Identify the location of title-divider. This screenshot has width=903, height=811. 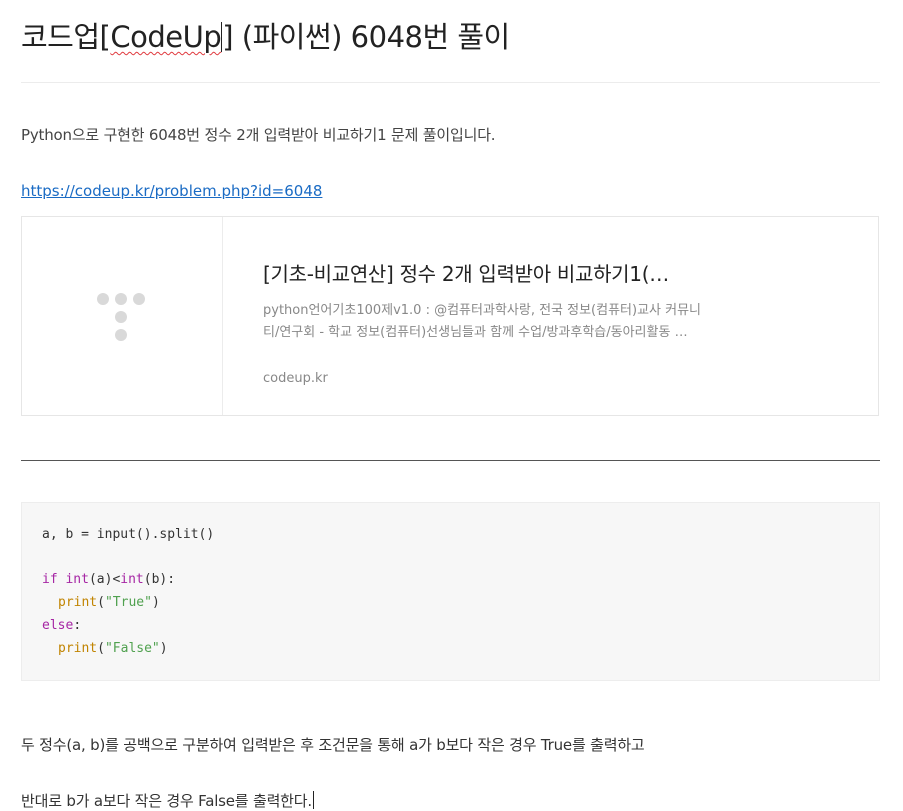
(450, 82).